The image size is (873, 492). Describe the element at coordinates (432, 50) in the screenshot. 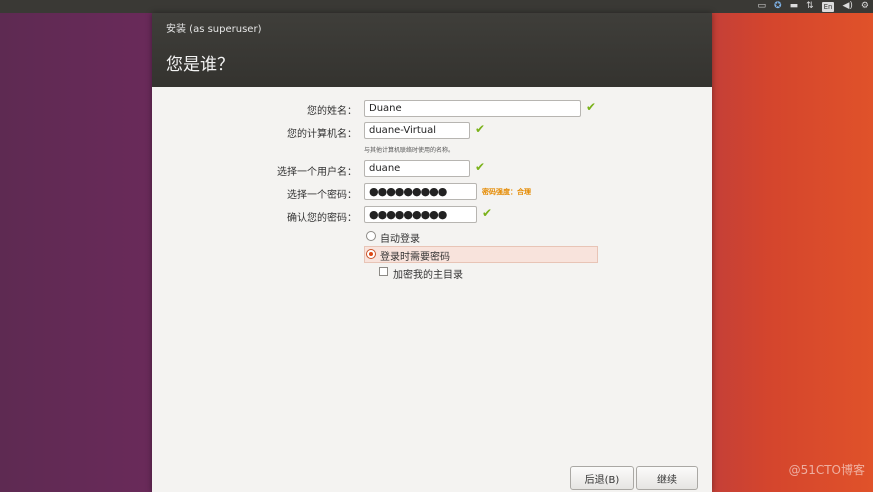

I see `window-titlebar: 安装 (as superuser) 您是谁？` at that location.